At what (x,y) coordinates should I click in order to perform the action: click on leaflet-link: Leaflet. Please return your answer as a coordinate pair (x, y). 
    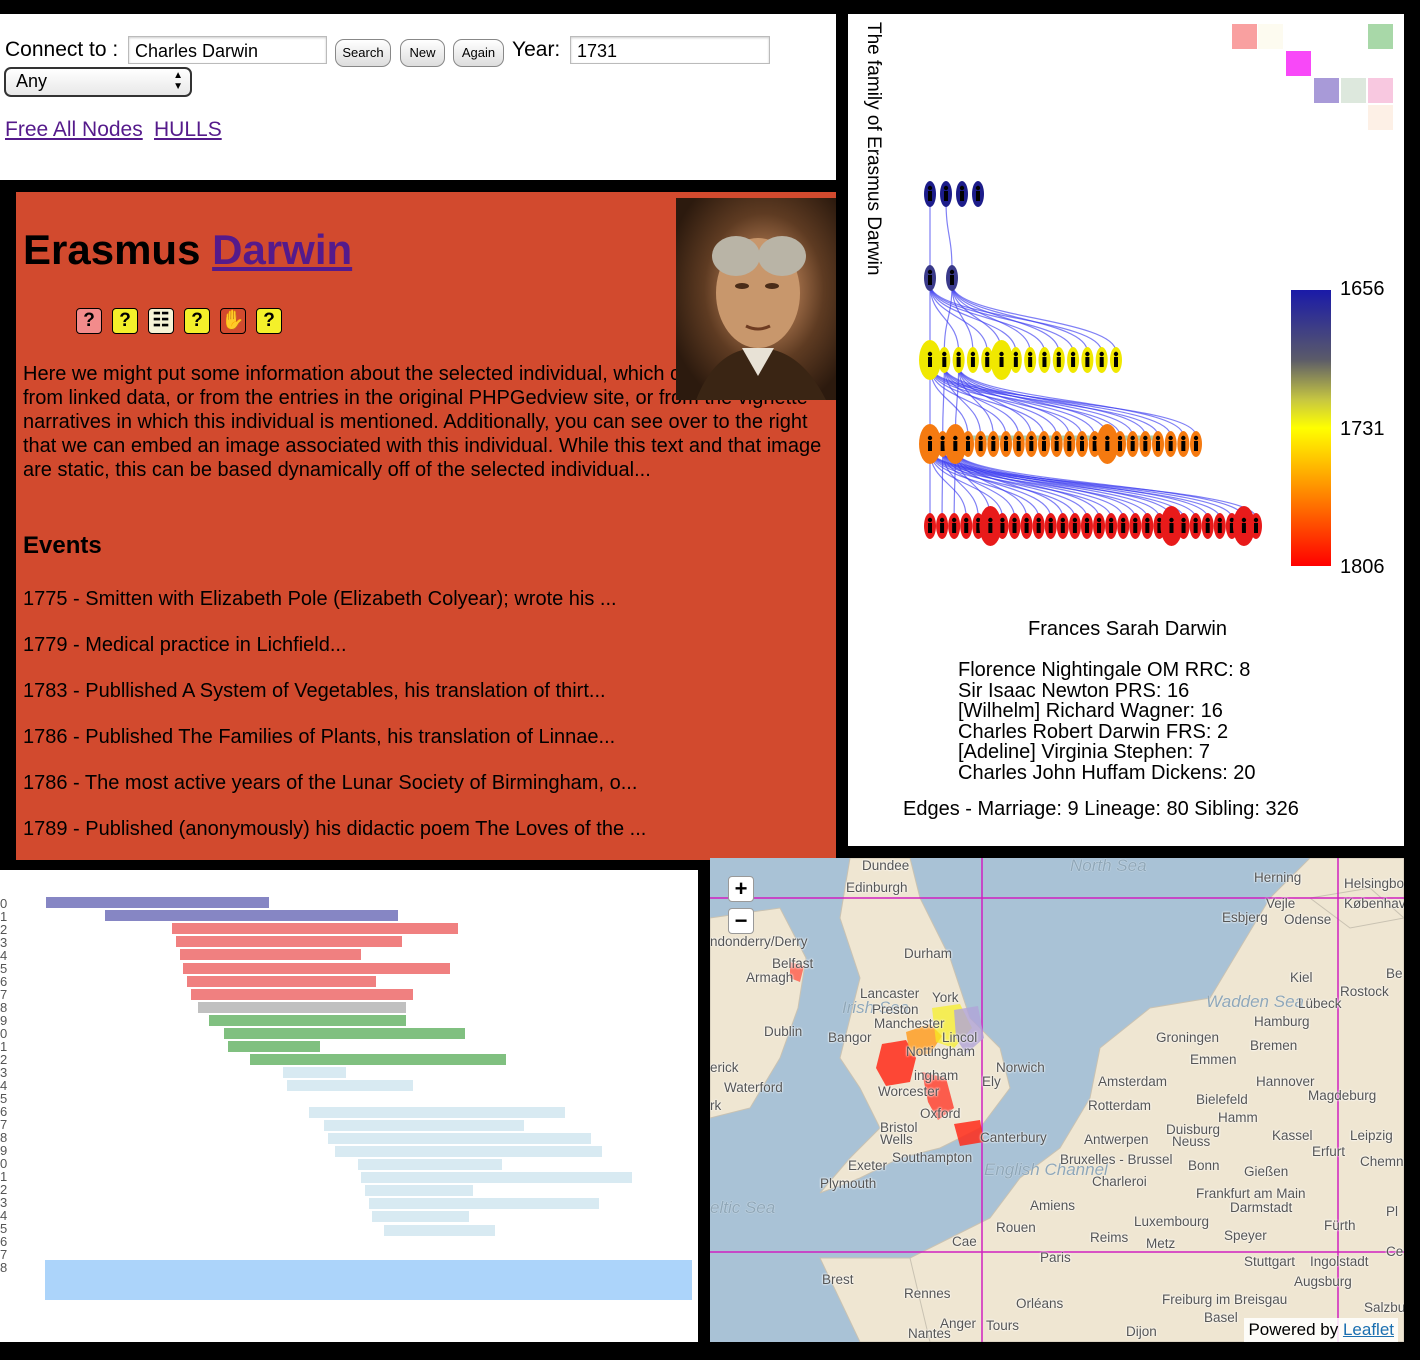
    Looking at the image, I should click on (1368, 1329).